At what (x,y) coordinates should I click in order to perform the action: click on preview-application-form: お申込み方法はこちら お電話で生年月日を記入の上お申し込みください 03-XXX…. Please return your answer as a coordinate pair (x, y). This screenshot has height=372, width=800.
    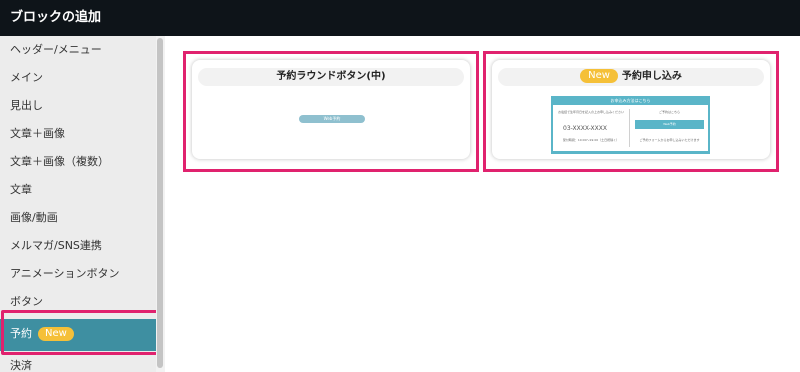
    Looking at the image, I should click on (630, 125).